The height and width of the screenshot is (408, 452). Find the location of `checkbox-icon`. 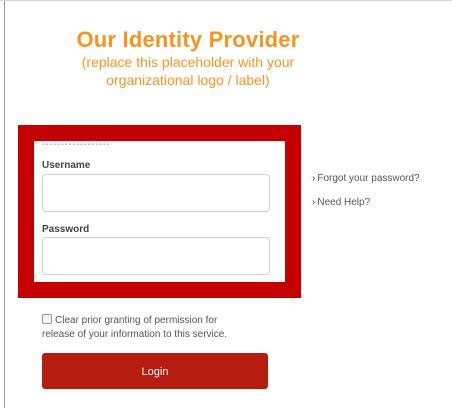

checkbox-icon is located at coordinates (47, 319).